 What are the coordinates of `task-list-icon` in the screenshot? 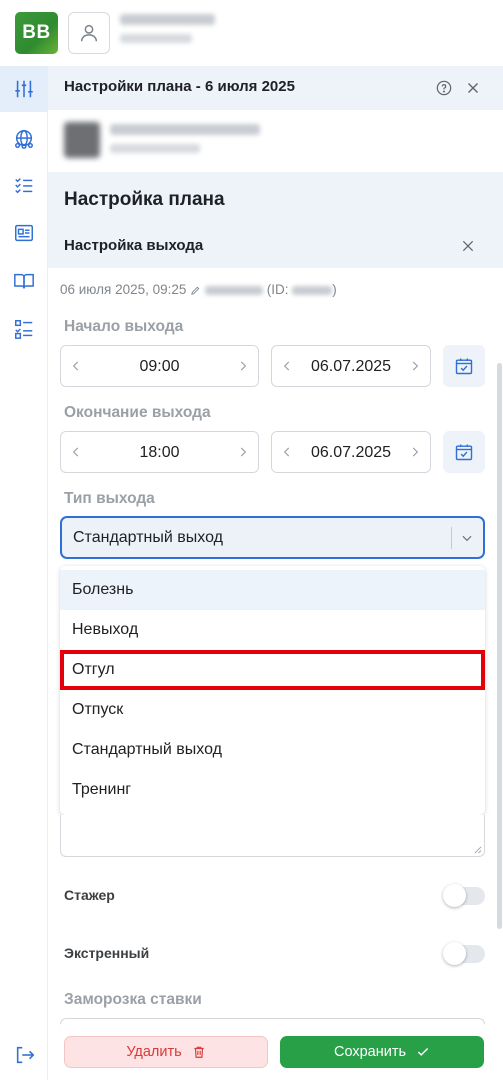 It's located at (24, 329).